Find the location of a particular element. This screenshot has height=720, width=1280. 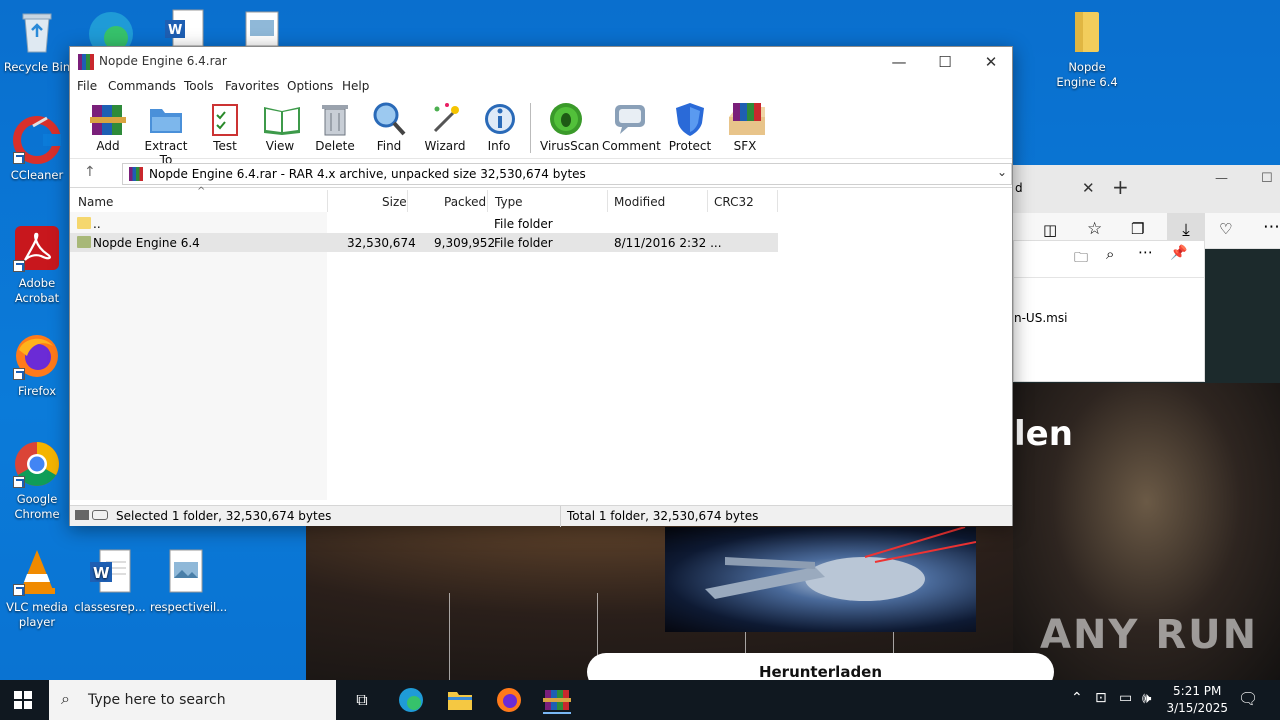

tray-device-icon: ⊡ is located at coordinates (1101, 698).